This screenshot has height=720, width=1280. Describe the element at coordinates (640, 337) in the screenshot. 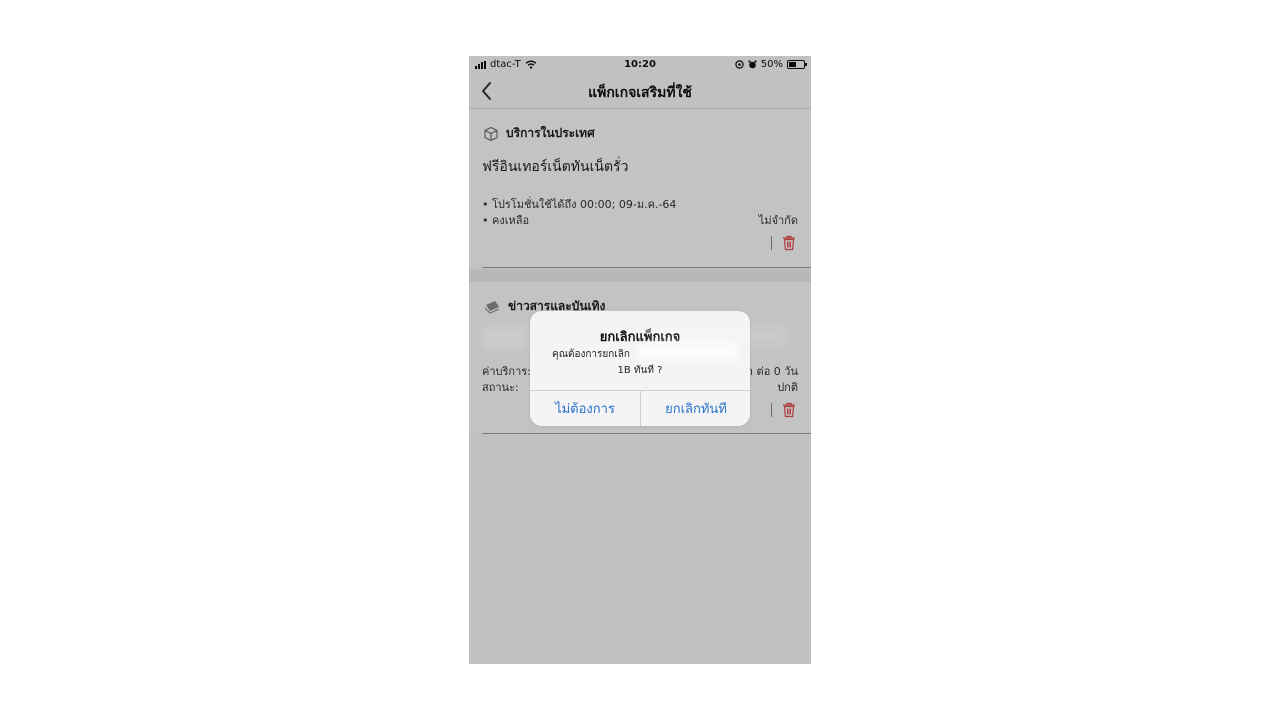

I see `dialog-title: ยกเลิกแพ็กเกจ` at that location.